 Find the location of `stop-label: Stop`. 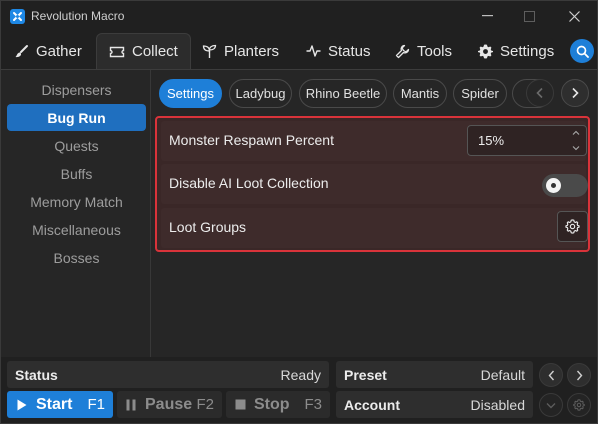

stop-label: Stop is located at coordinates (272, 404).